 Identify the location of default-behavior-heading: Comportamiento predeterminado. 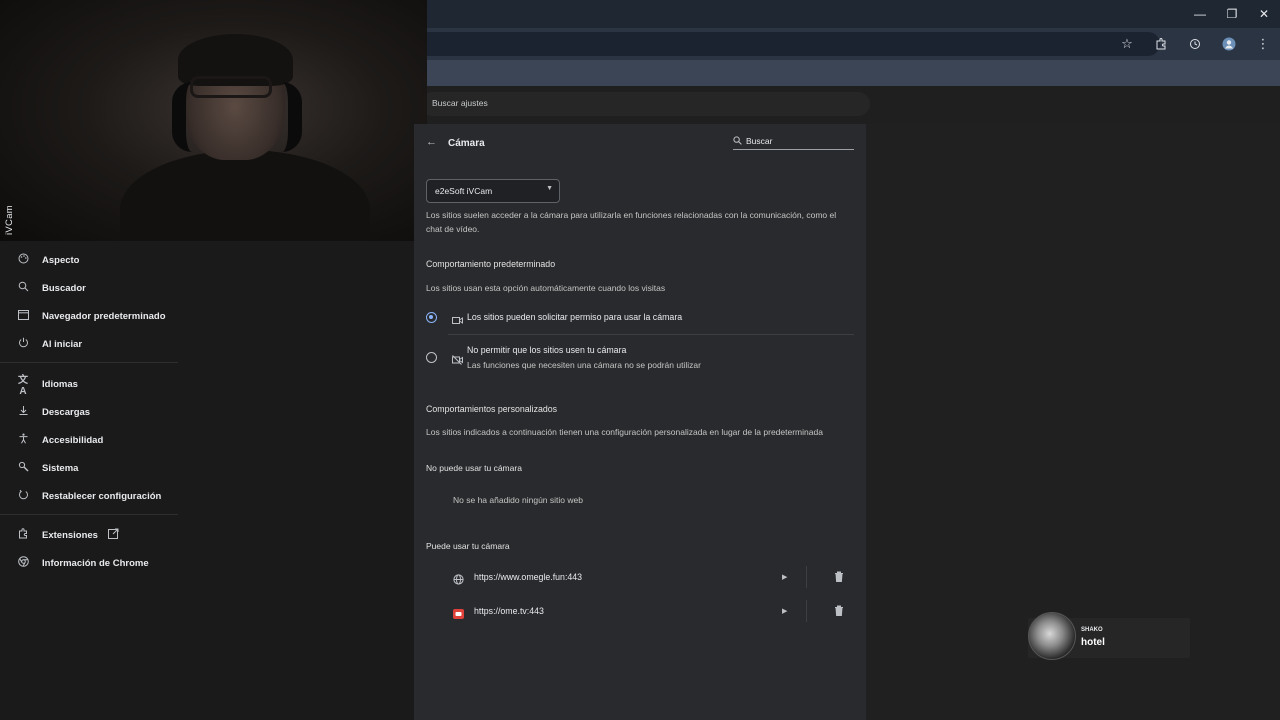
(491, 264).